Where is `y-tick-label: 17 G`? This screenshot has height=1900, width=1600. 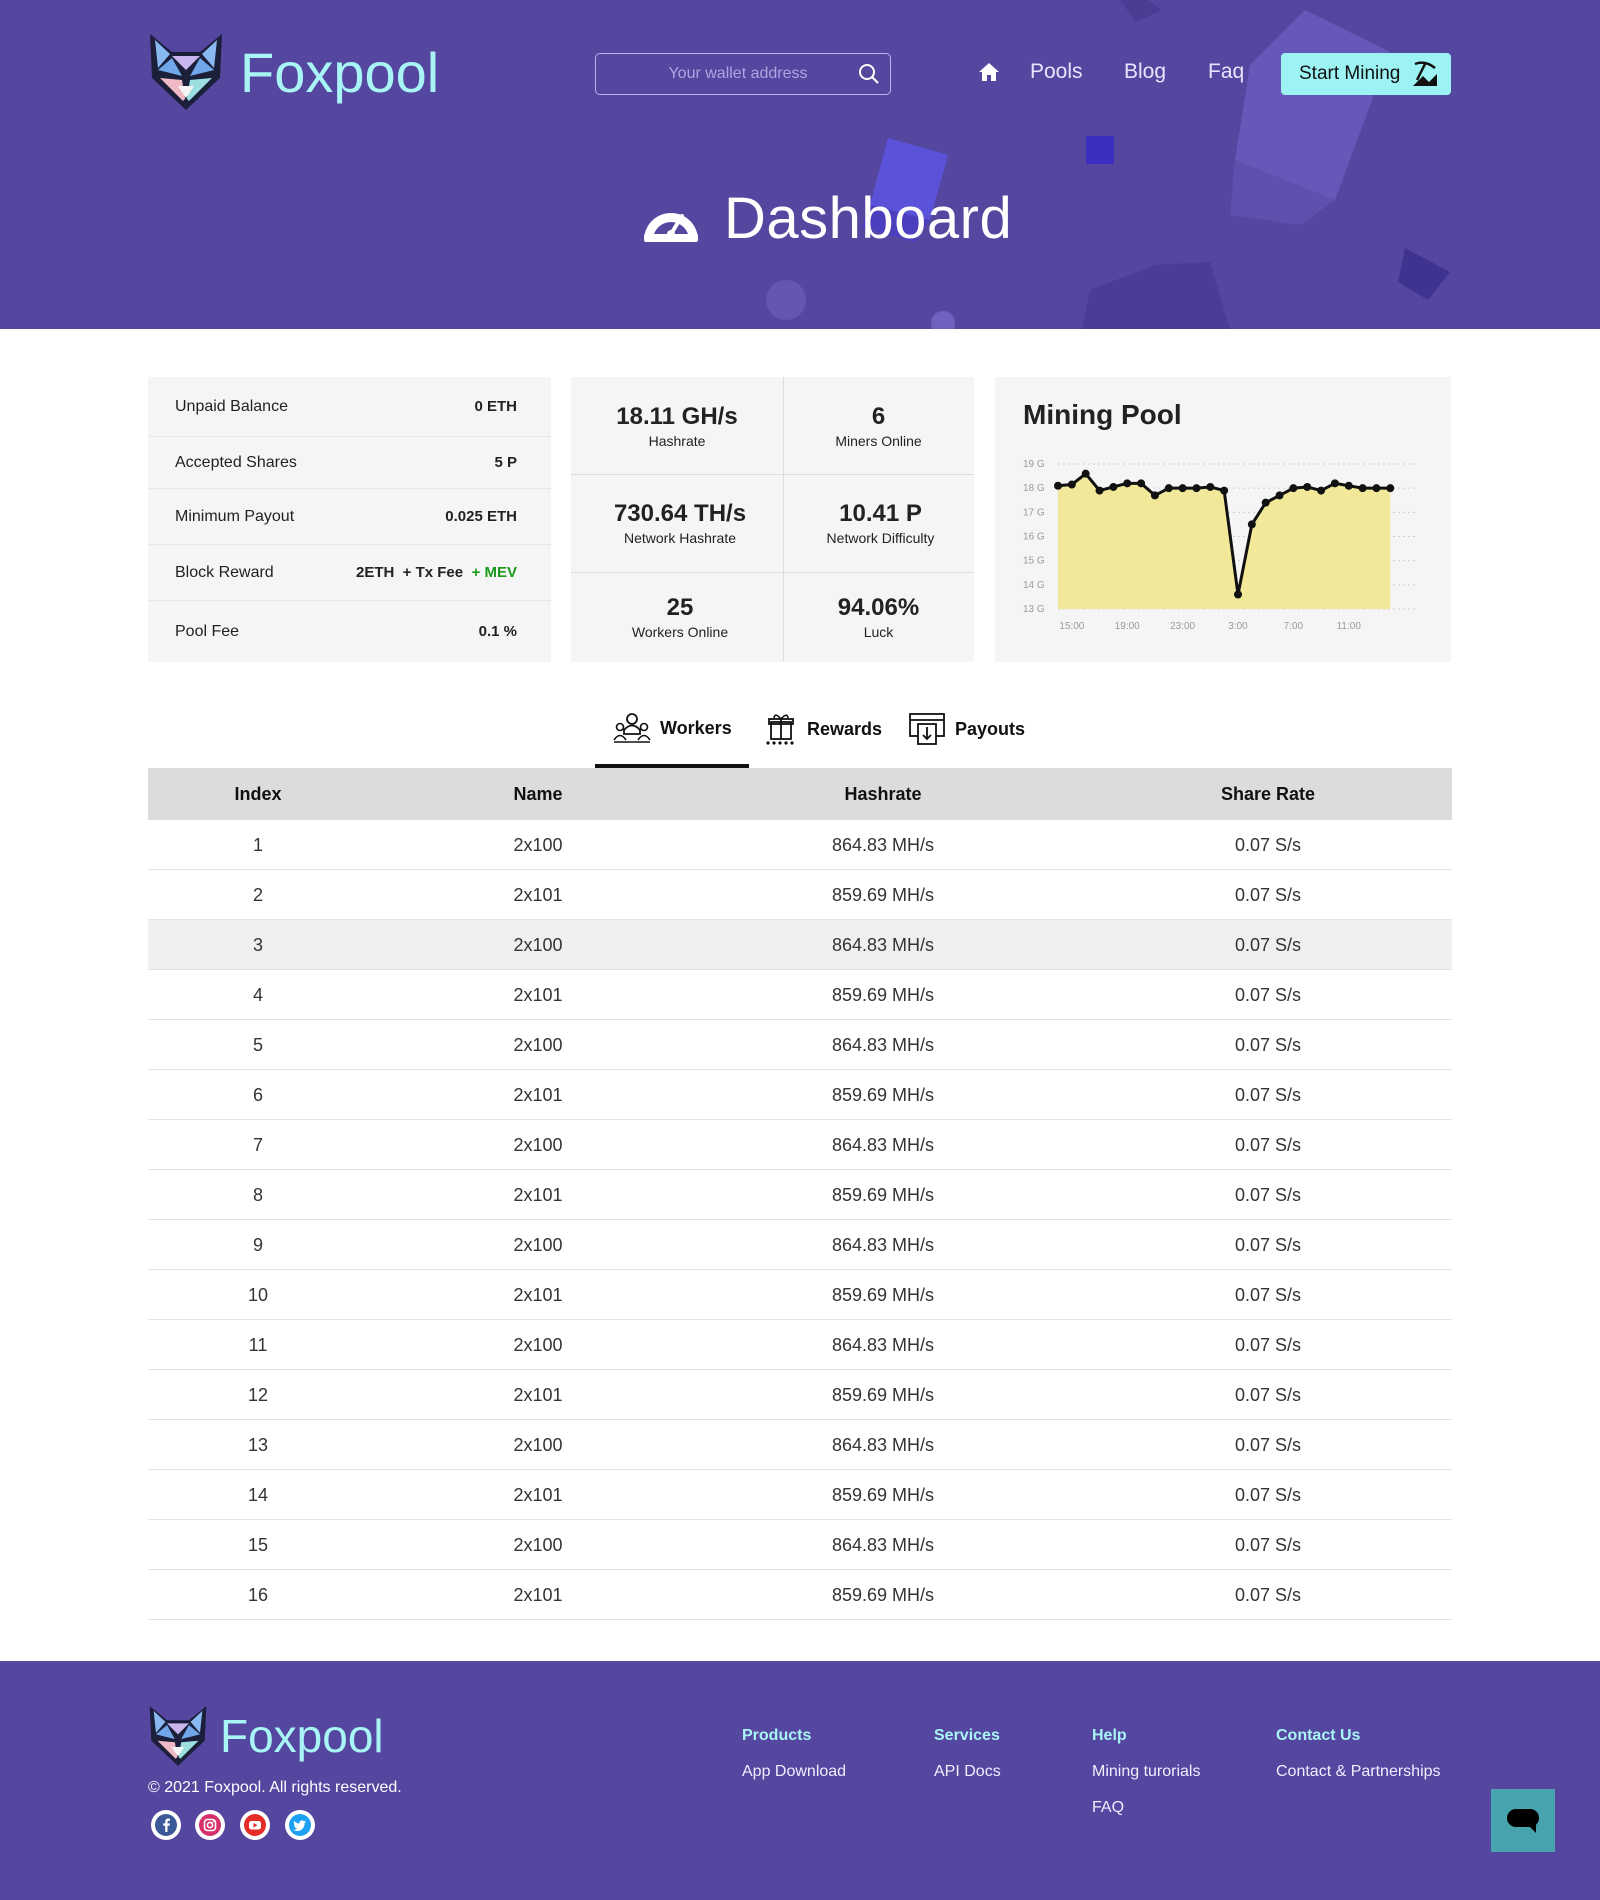
y-tick-label: 17 G is located at coordinates (1034, 512).